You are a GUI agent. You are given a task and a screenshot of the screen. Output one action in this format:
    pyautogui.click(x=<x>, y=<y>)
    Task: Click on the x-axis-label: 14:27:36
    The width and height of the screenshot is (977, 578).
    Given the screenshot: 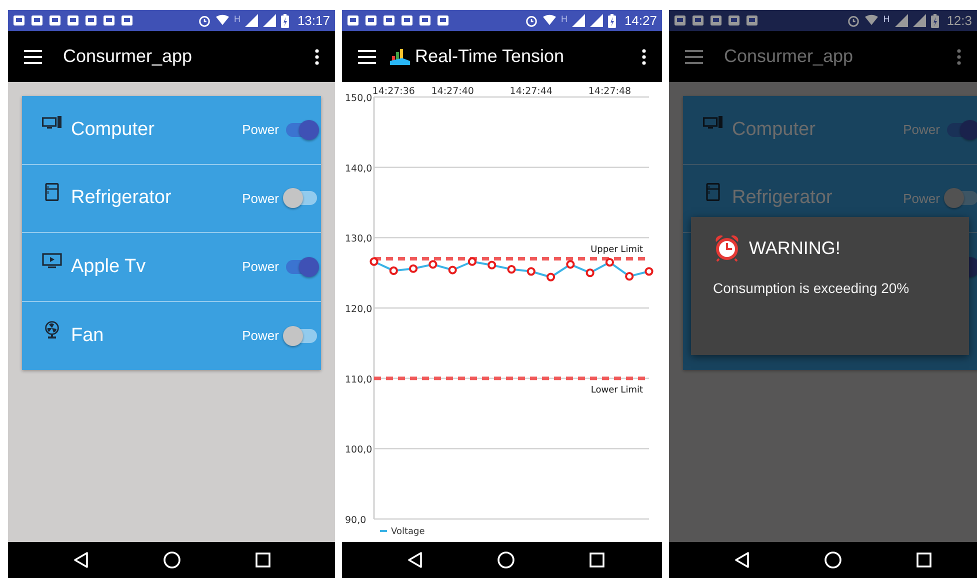 What is the action you would take?
    pyautogui.click(x=393, y=91)
    